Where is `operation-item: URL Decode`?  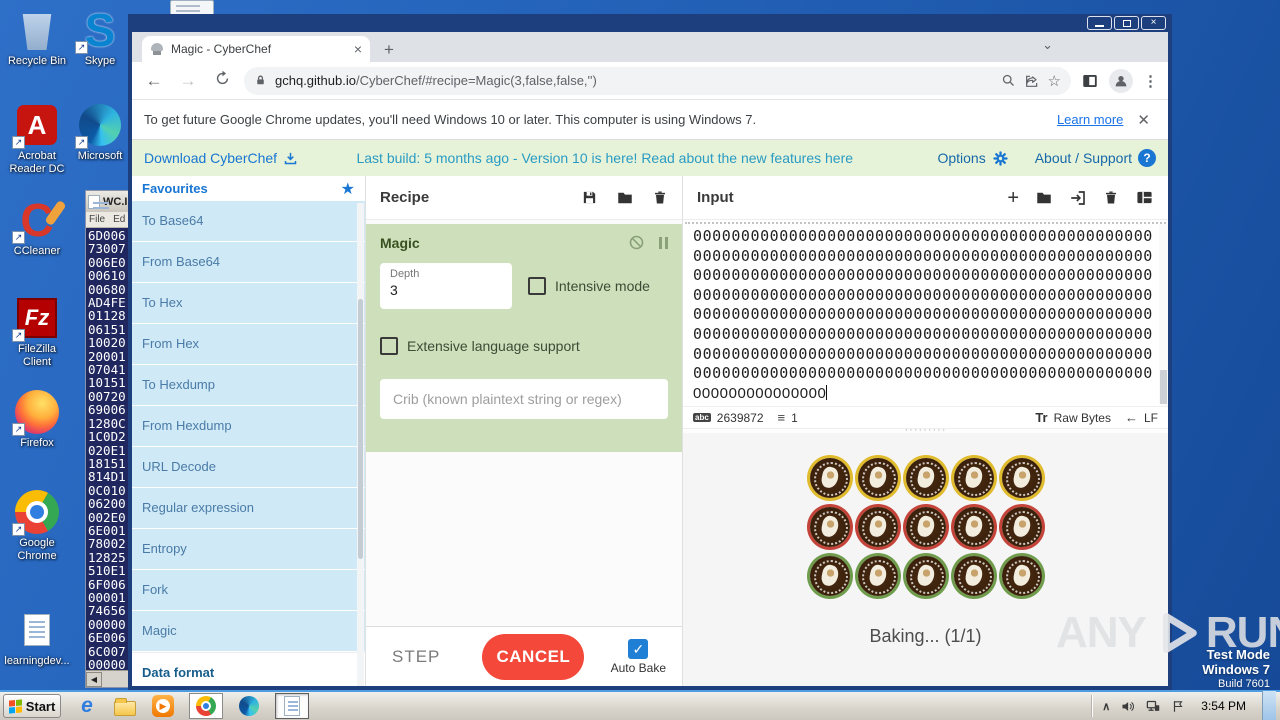 operation-item: URL Decode is located at coordinates (248, 467).